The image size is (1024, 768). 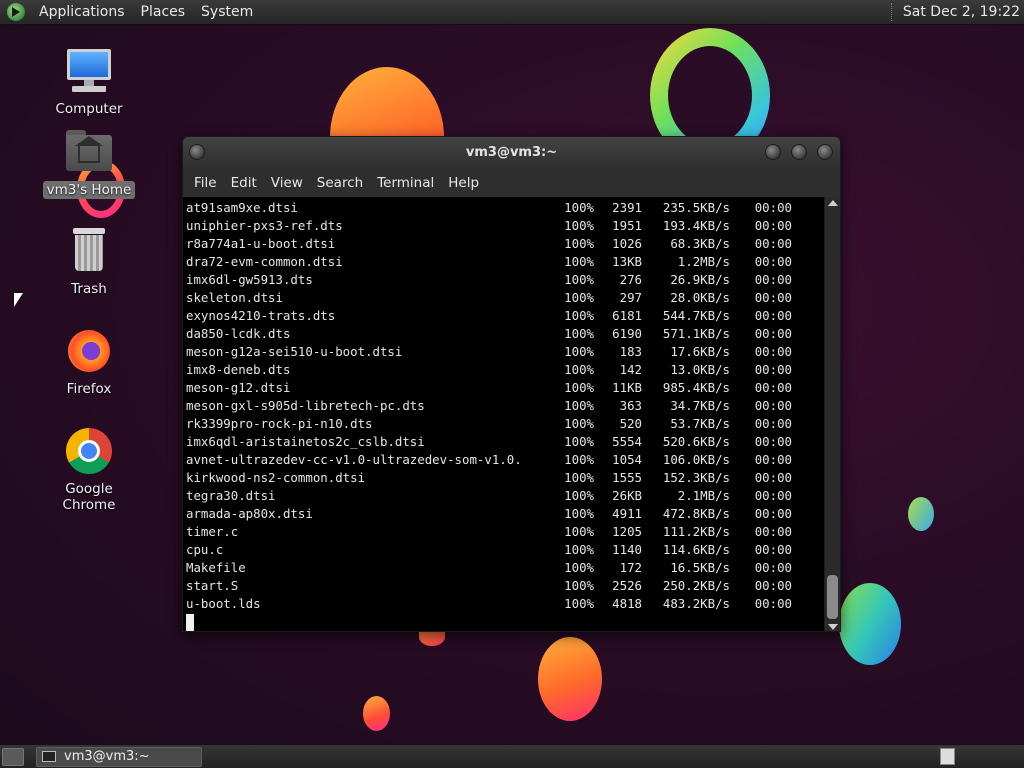 What do you see at coordinates (700, 405) in the screenshot?
I see `terminal-line-rate: 34.7KB/s` at bounding box center [700, 405].